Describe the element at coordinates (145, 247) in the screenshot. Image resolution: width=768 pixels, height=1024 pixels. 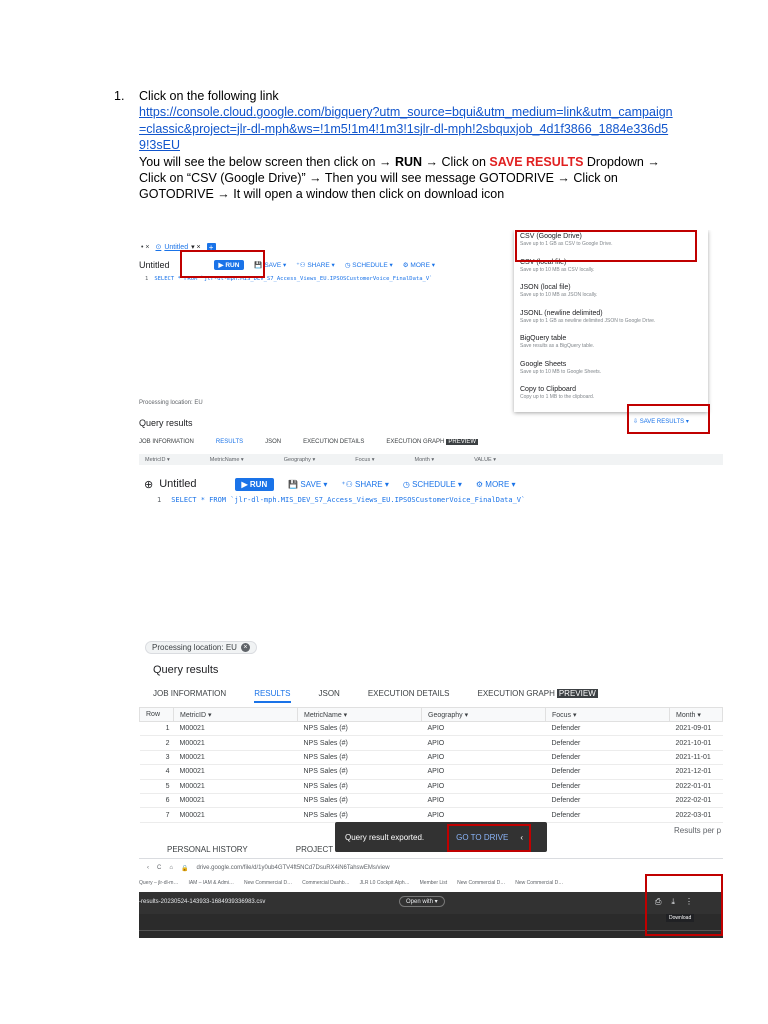
I see `tab-close: • ×` at that location.